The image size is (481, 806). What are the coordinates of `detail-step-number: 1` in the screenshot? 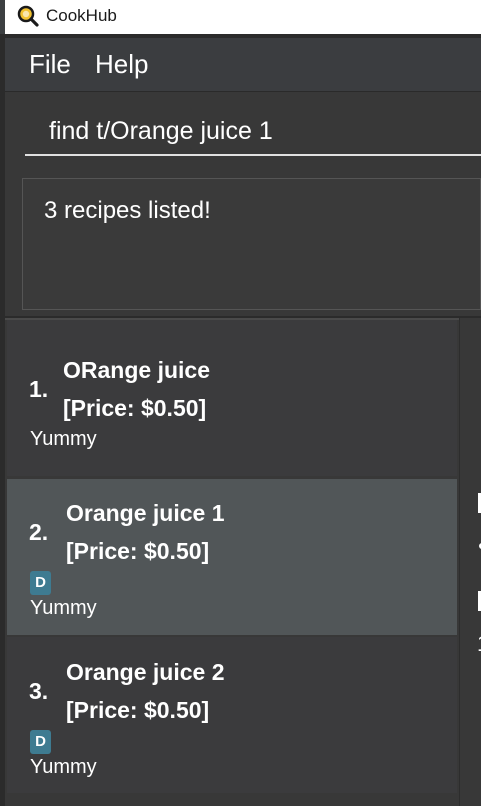 It's located at (479, 644).